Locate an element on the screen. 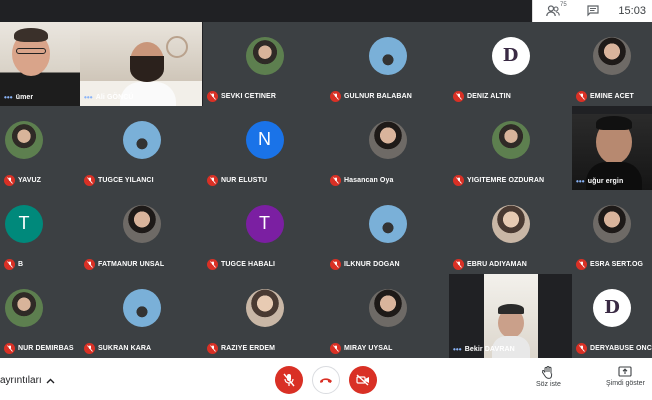 This screenshot has height=400, width=652. participant-tile-u-ur-ergin: ••• uğur ergin is located at coordinates (612, 148).